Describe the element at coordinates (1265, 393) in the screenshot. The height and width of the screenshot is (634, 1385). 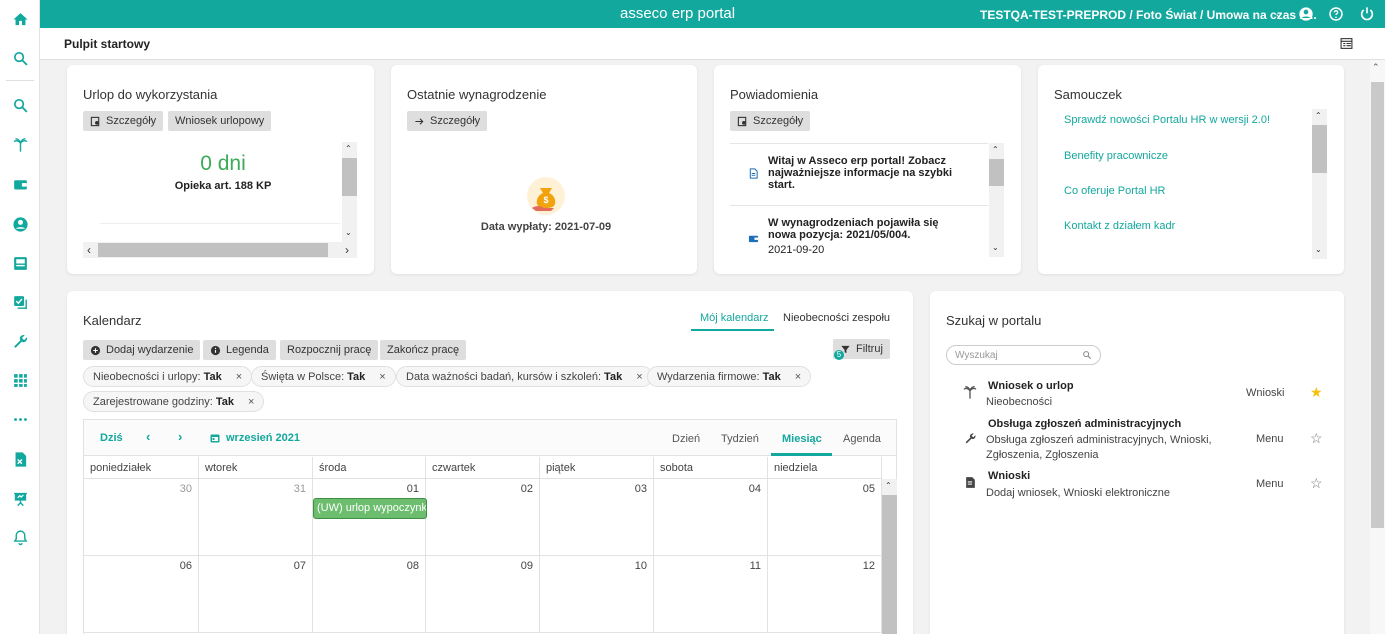
I see `result-category: Wnioski` at that location.